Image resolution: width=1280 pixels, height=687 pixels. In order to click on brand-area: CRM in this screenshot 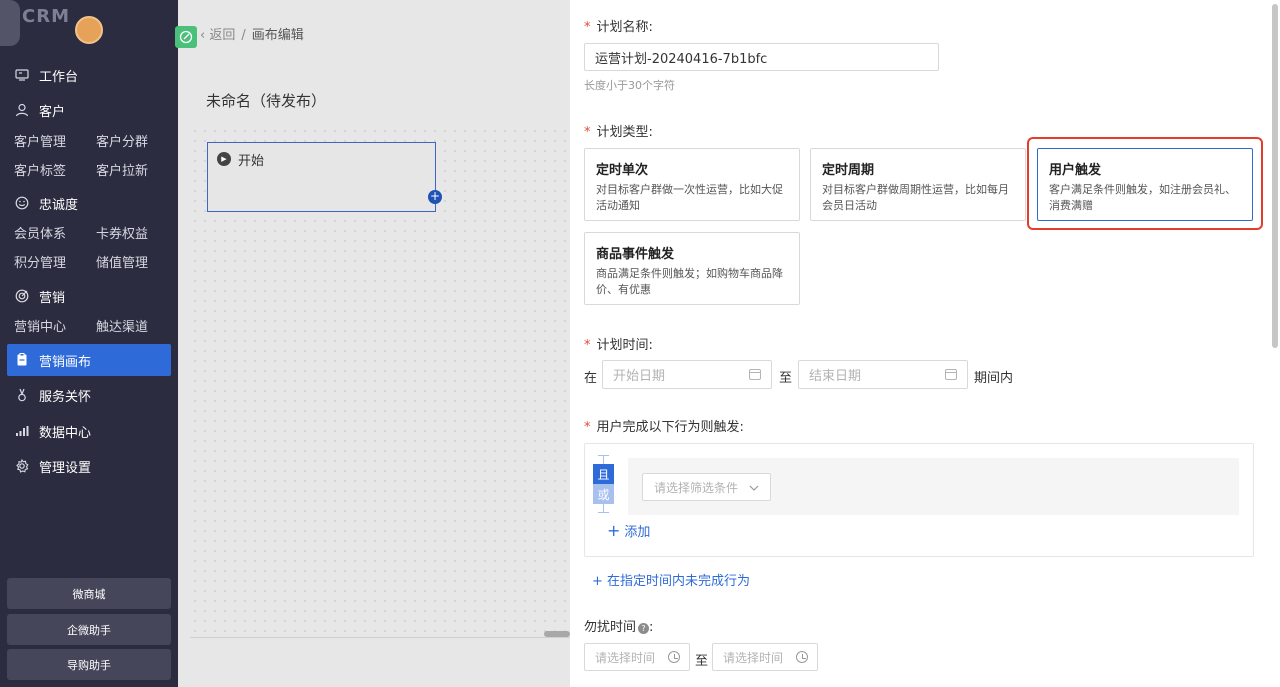, I will do `click(89, 30)`.